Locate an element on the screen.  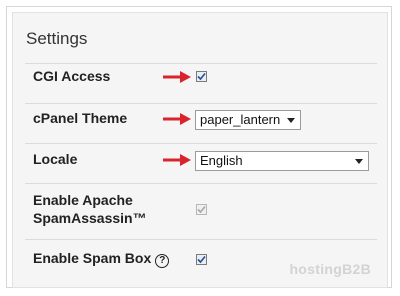
locale-select: English is located at coordinates (282, 161).